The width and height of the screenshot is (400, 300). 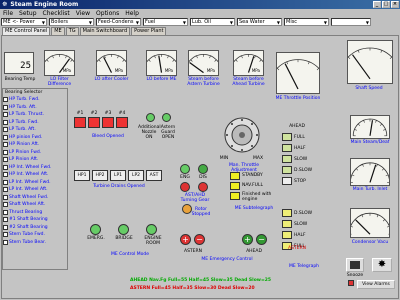 I want to click on telegraph-ahead-stop-button, so click(x=287, y=181).